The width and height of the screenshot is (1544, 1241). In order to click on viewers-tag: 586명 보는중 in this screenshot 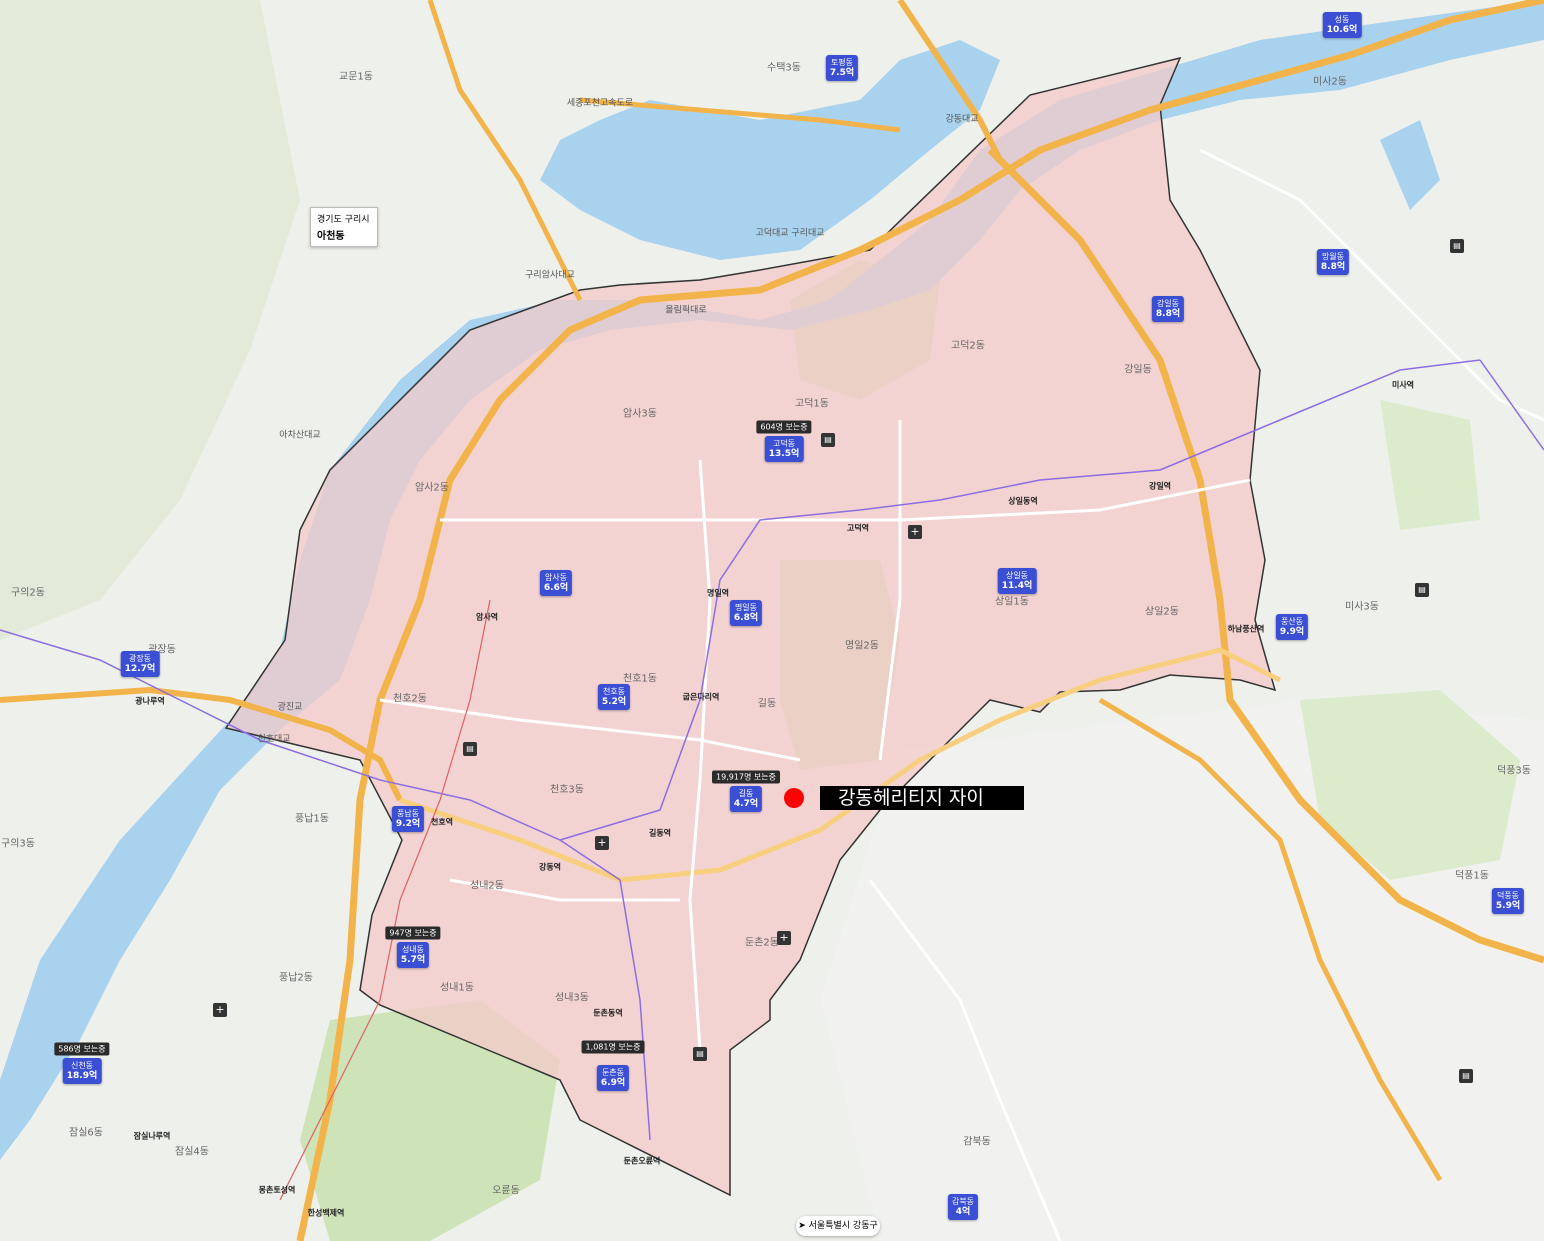, I will do `click(82, 1049)`.